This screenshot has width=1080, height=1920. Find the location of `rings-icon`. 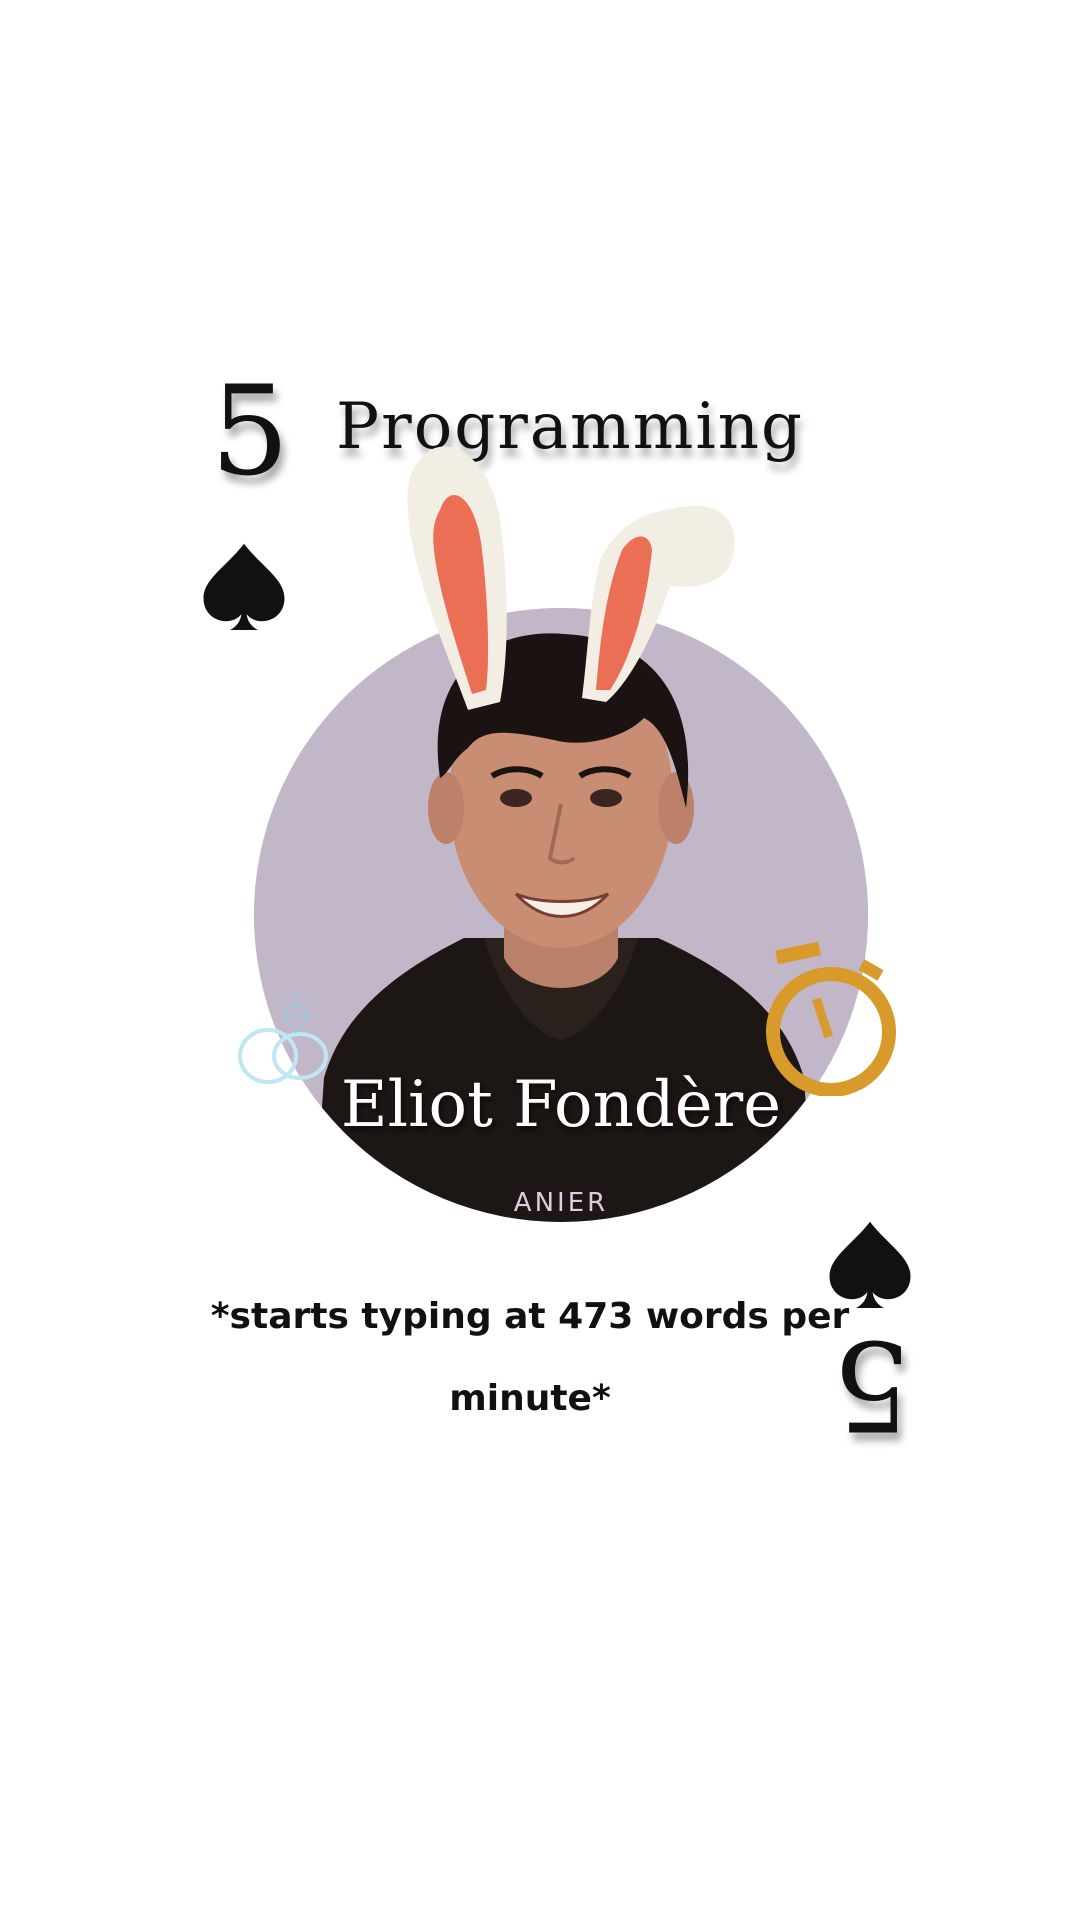

rings-icon is located at coordinates (283, 1039).